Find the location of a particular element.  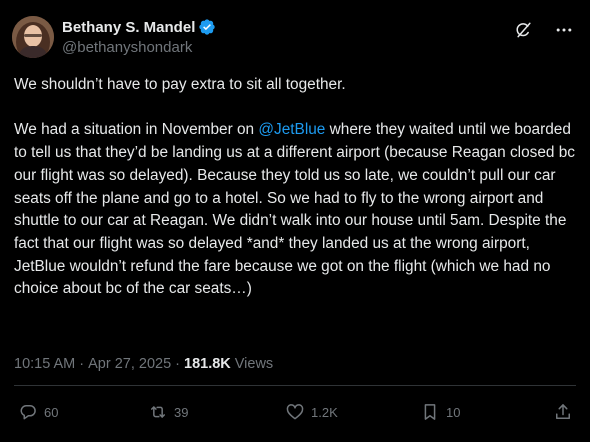

reply-icon is located at coordinates (28, 412).